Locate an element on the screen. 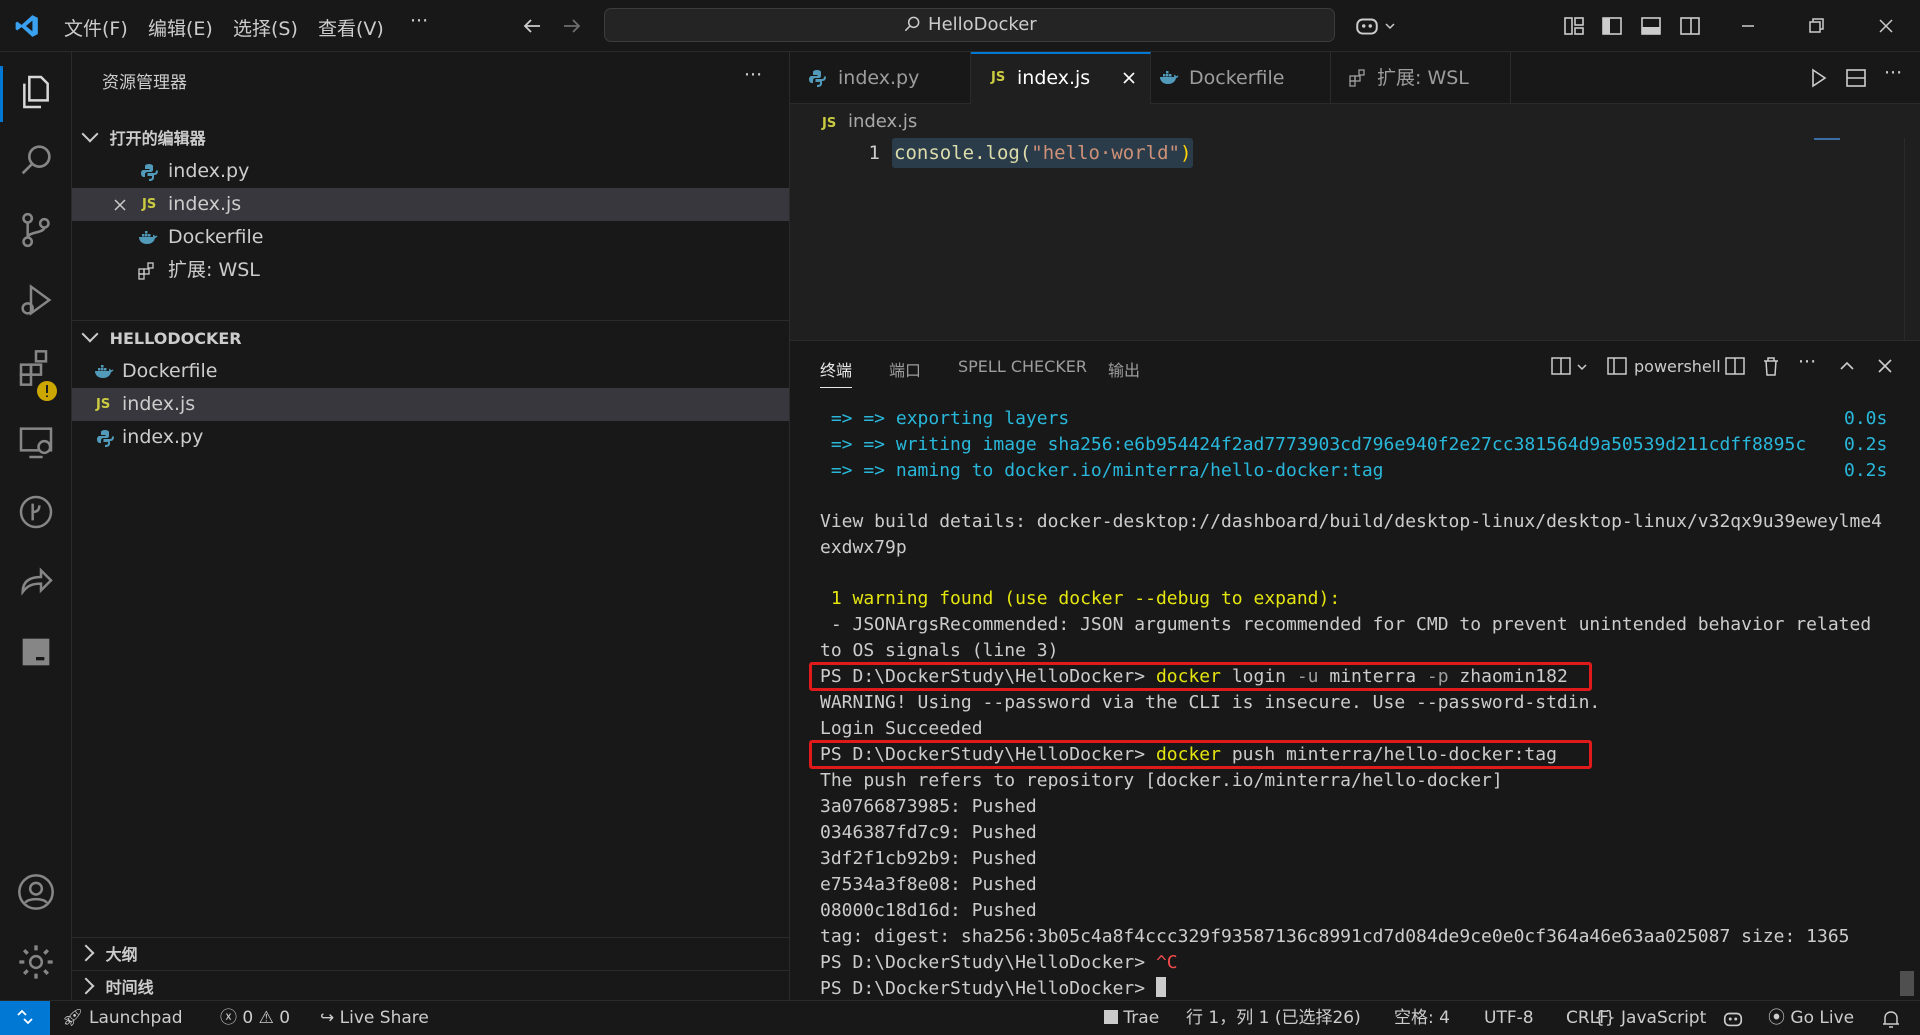 This screenshot has width=1920, height=1035. tab-extension-wsl: 扩展: WSL is located at coordinates (1421, 78).